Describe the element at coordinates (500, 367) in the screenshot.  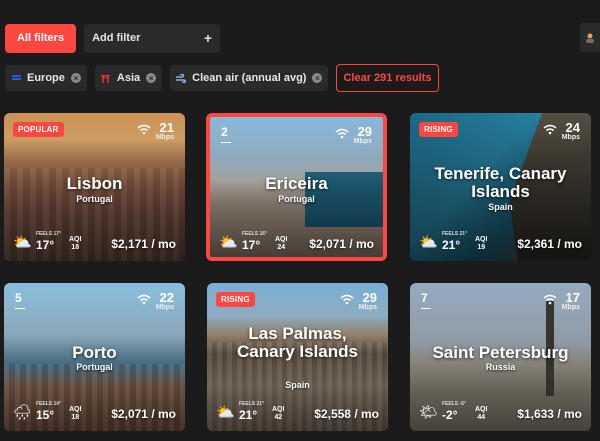
I see `country-name: Russia` at that location.